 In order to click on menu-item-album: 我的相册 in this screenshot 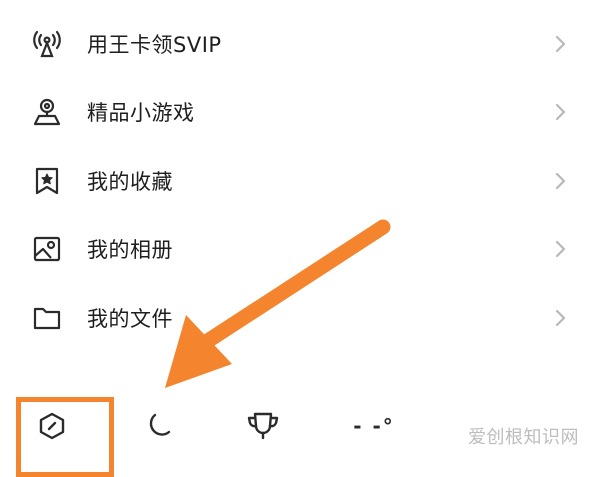, I will do `click(300, 249)`.